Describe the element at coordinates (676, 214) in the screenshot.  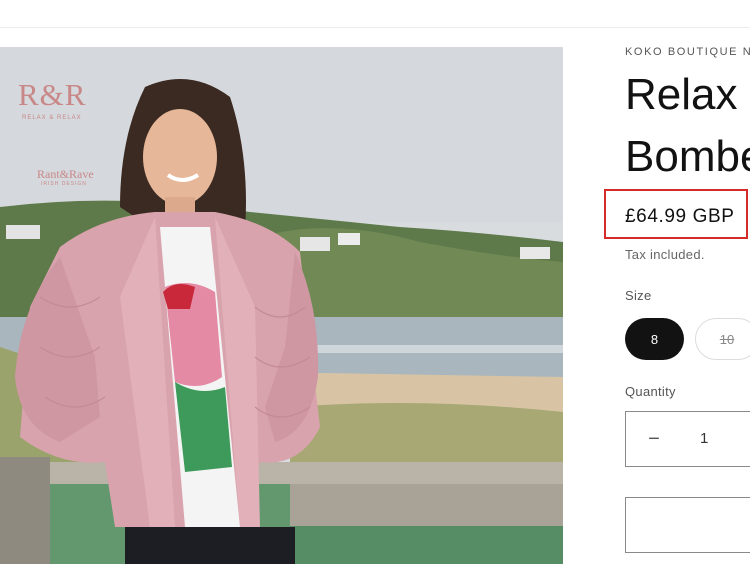
I see `price-highlight-box` at that location.